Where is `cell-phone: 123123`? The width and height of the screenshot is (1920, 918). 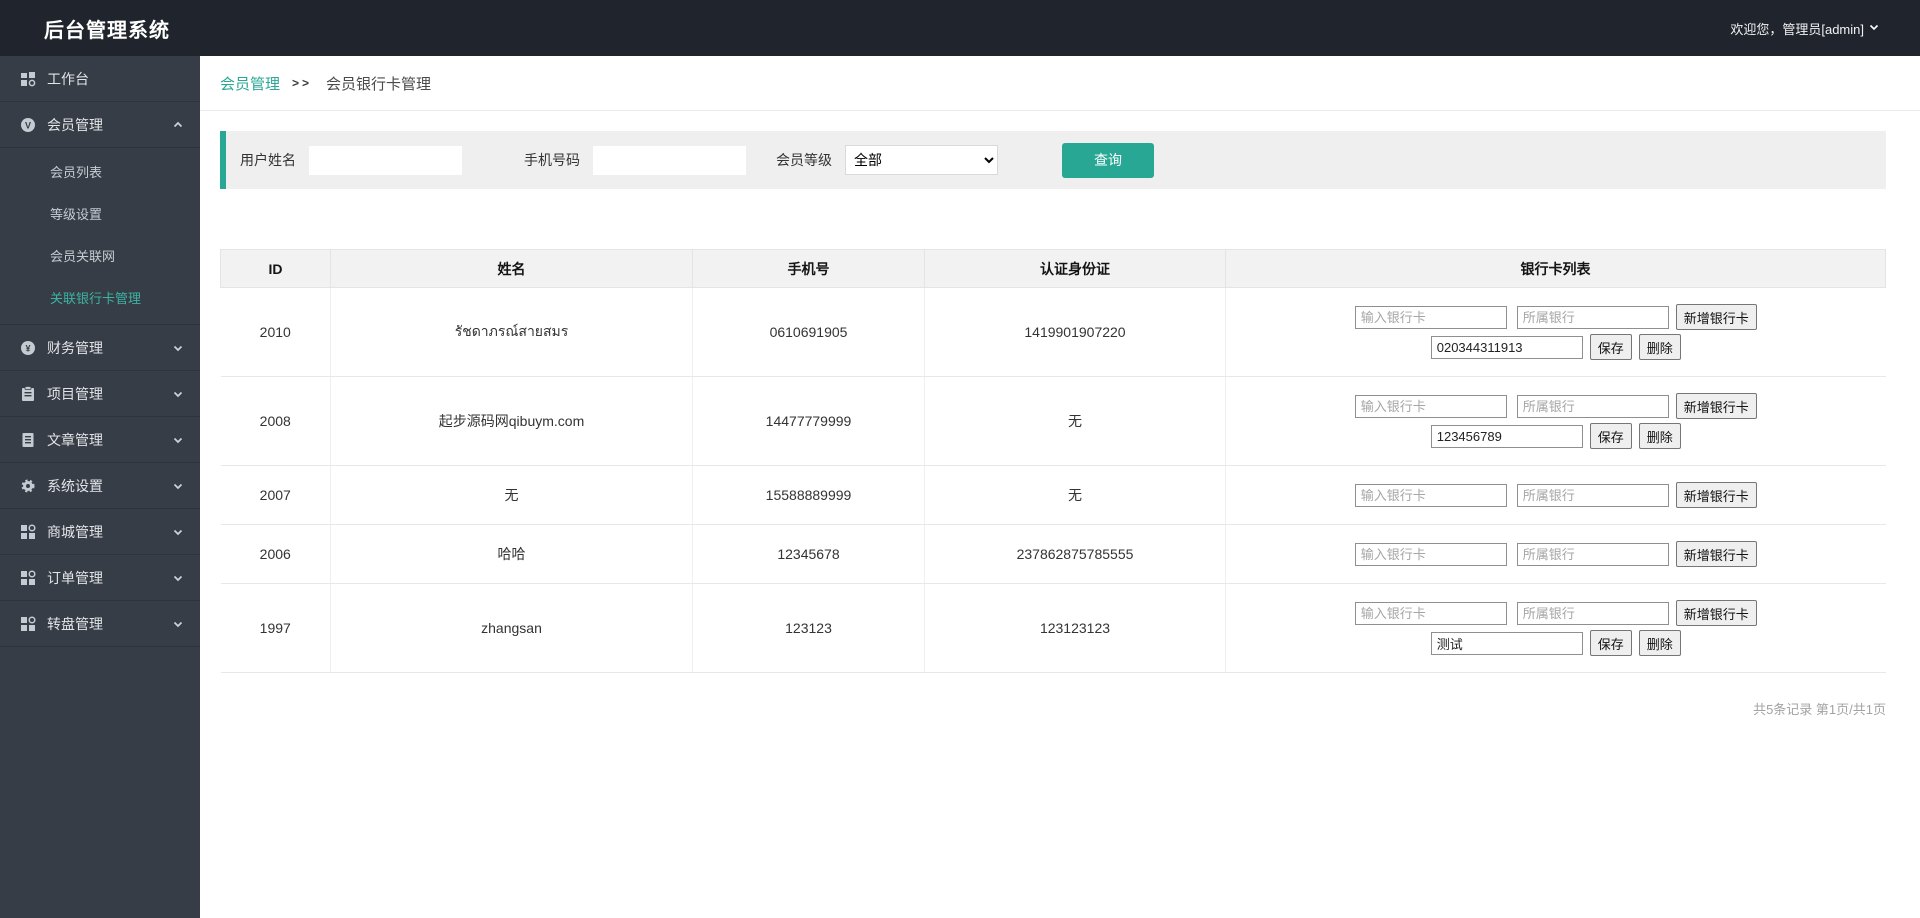
cell-phone: 123123 is located at coordinates (808, 628).